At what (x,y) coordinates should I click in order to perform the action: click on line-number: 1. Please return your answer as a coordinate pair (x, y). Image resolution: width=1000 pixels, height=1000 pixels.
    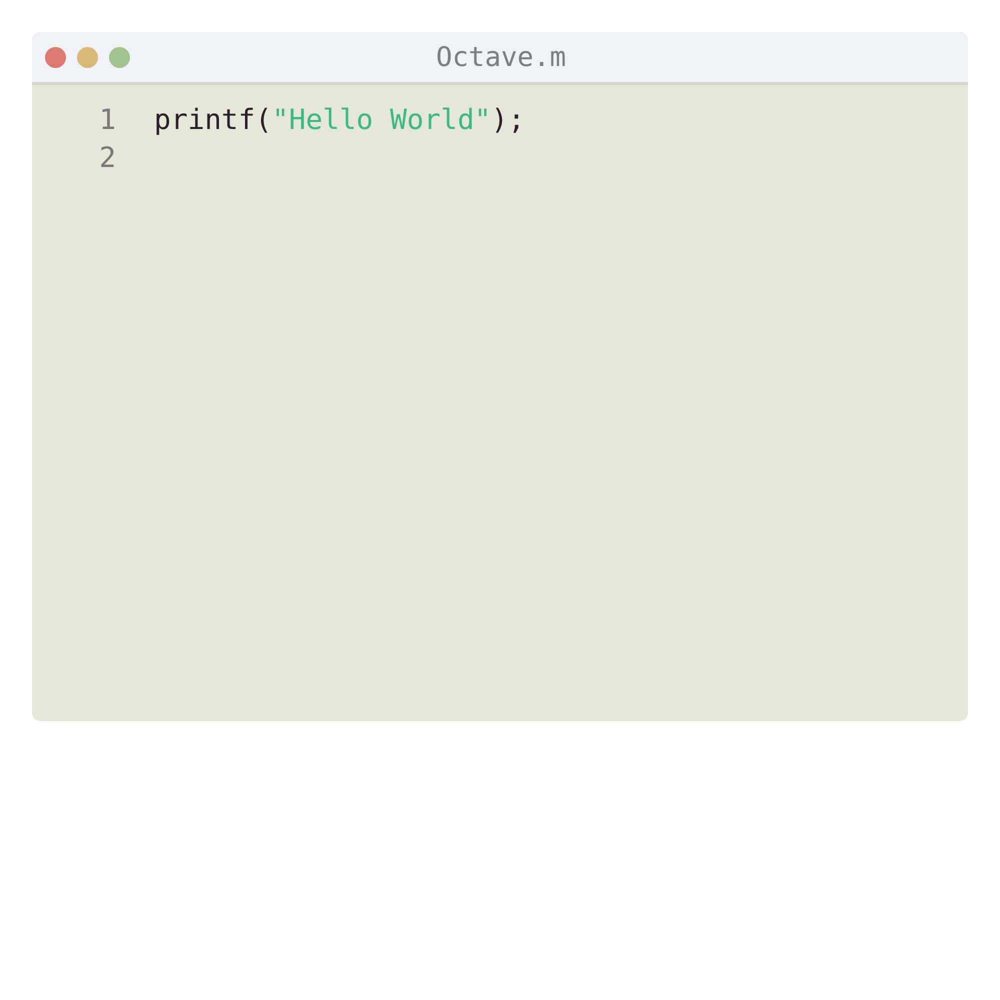
    Looking at the image, I should click on (107, 120).